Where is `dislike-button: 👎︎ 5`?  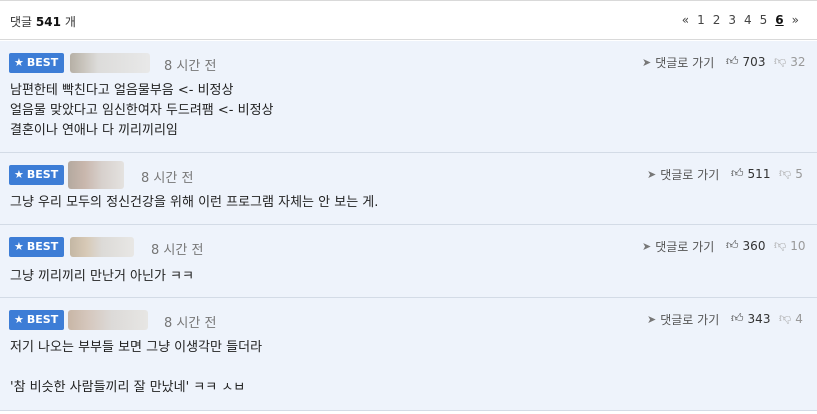 dislike-button: 👎︎ 5 is located at coordinates (791, 173).